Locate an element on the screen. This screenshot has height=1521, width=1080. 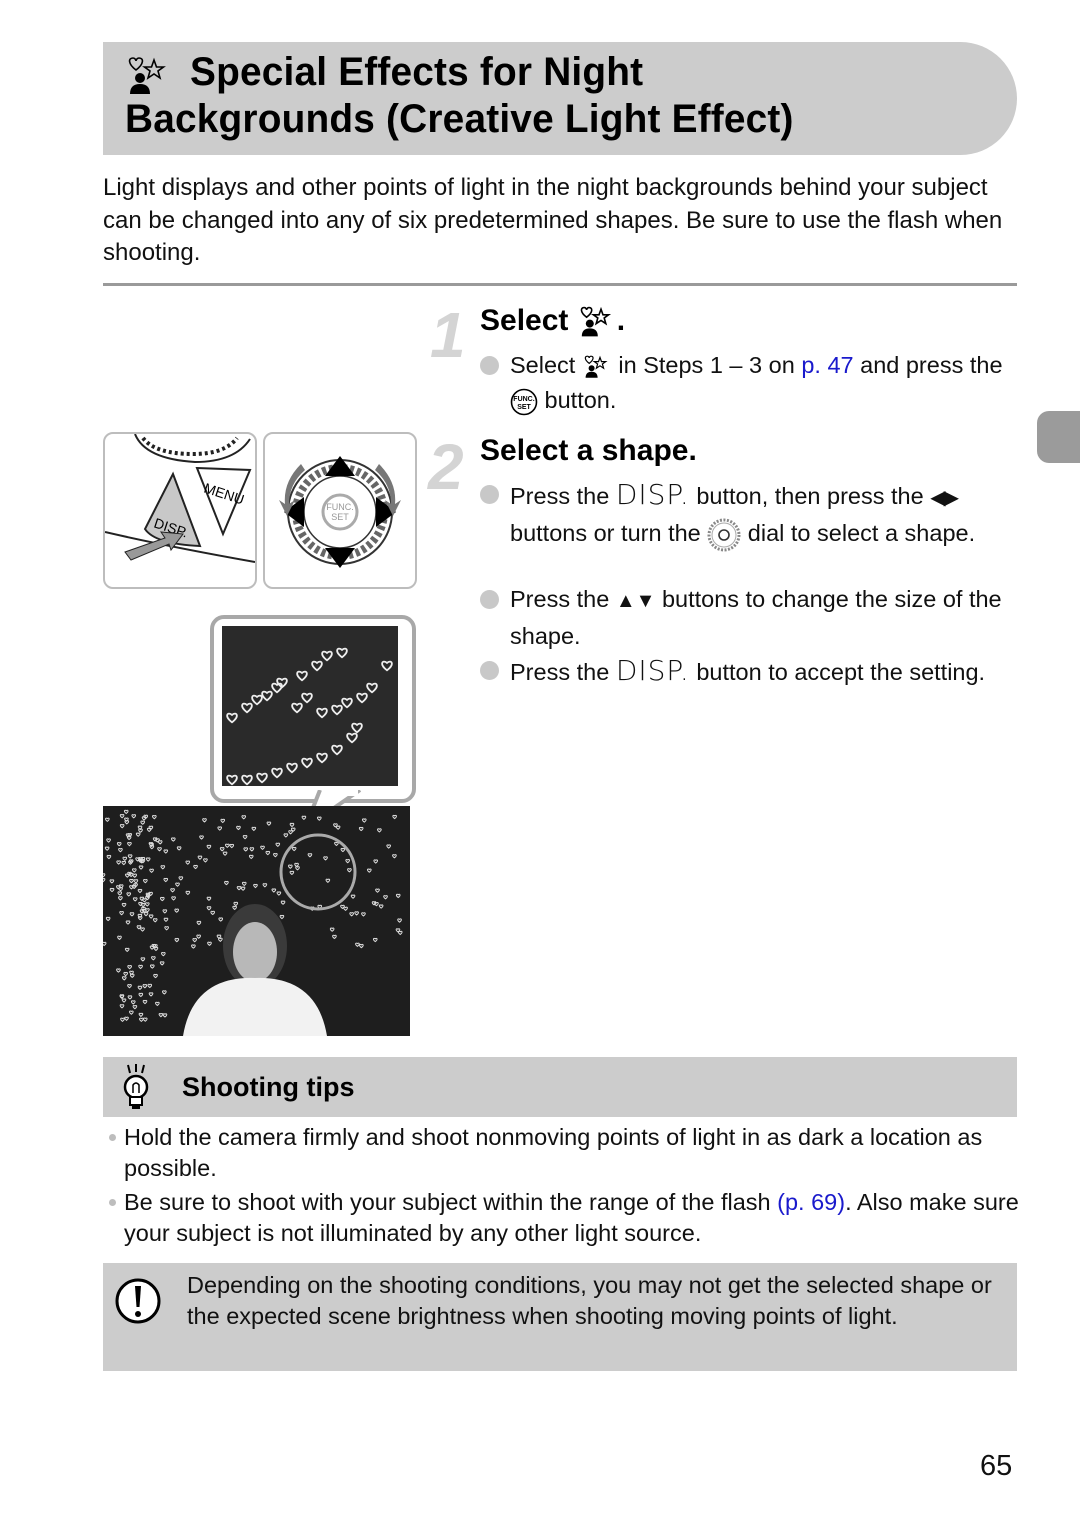
chapter-side-tab is located at coordinates (1058, 437).